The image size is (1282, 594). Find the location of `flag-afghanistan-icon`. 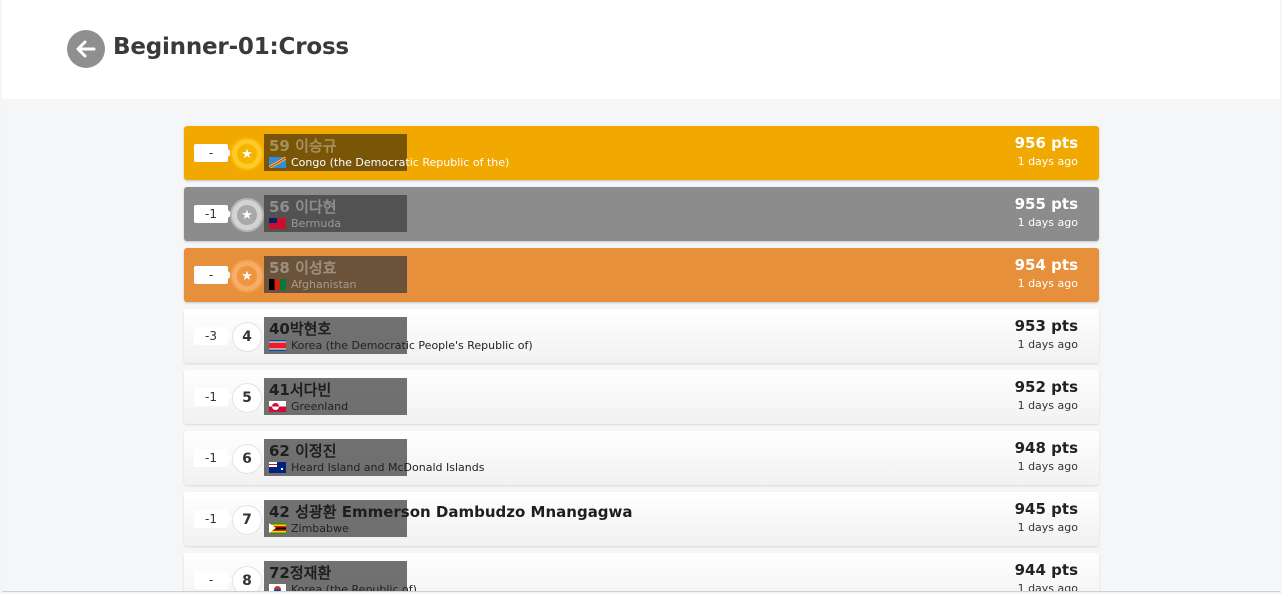

flag-afghanistan-icon is located at coordinates (277, 284).